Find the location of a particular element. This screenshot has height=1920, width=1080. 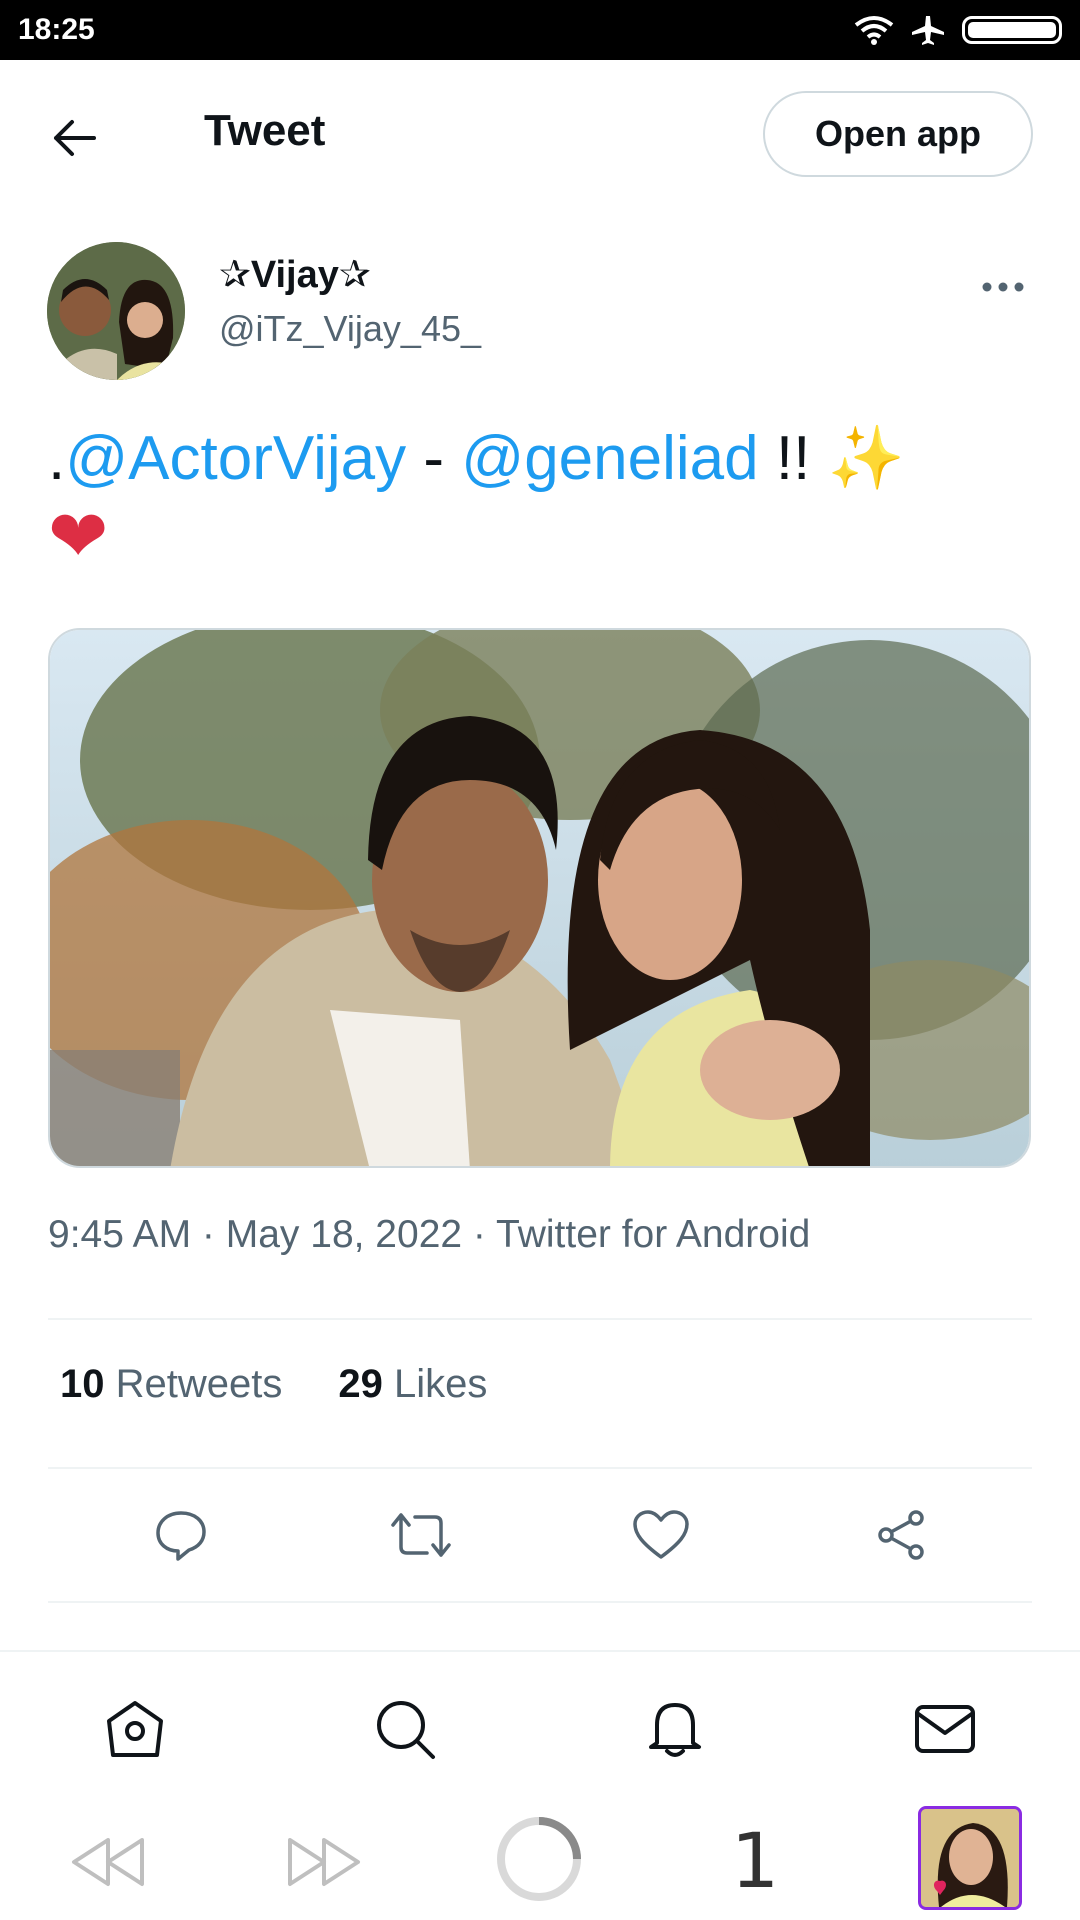

mention-link: @geneliad is located at coordinates (609, 458).